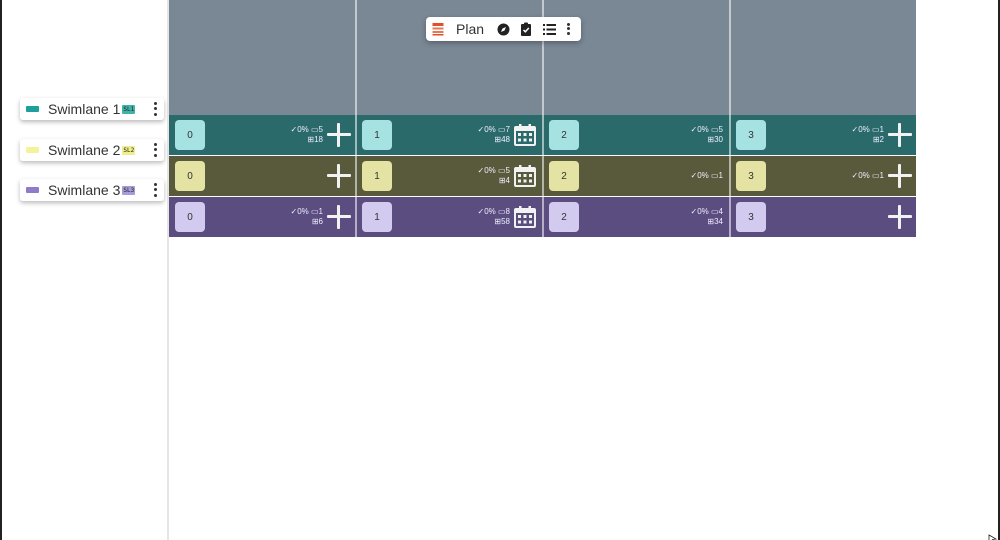 This screenshot has width=1000, height=540. Describe the element at coordinates (868, 135) in the screenshot. I see `cell-stats: ✓0% ▭1 ⊞2` at that location.